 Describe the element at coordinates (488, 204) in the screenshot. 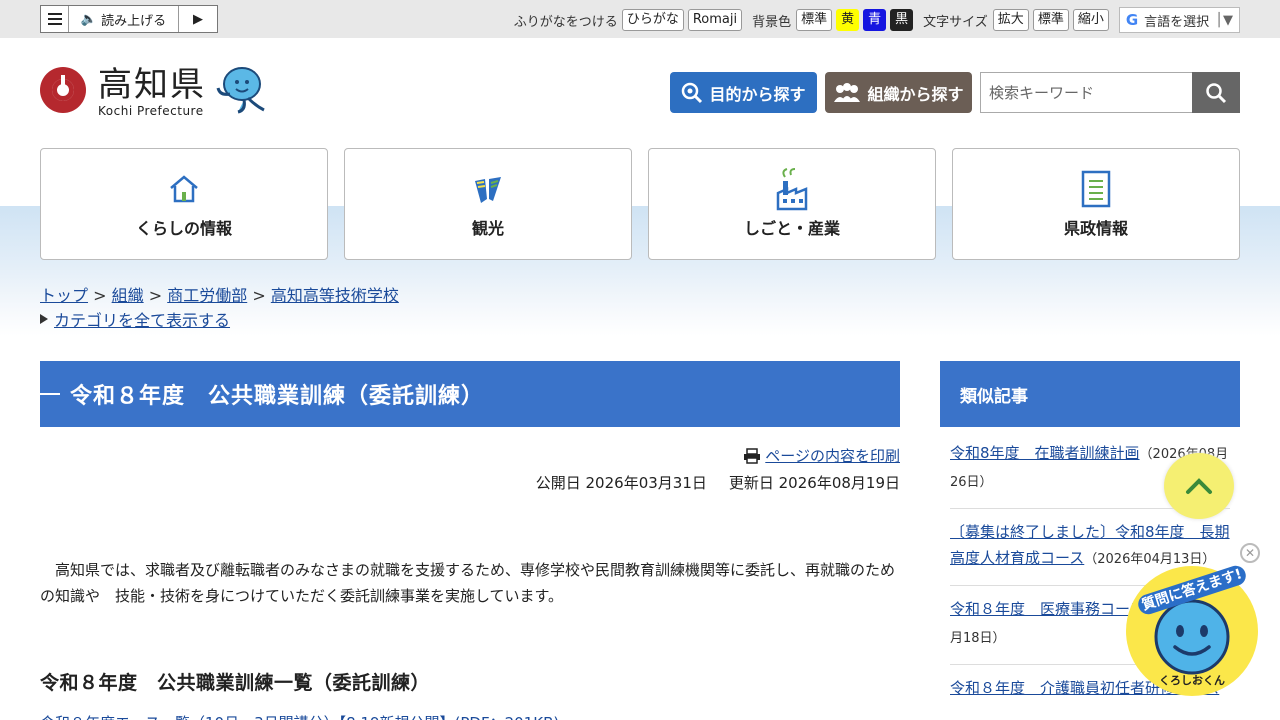

I see `category-card-tourism: 観光` at that location.